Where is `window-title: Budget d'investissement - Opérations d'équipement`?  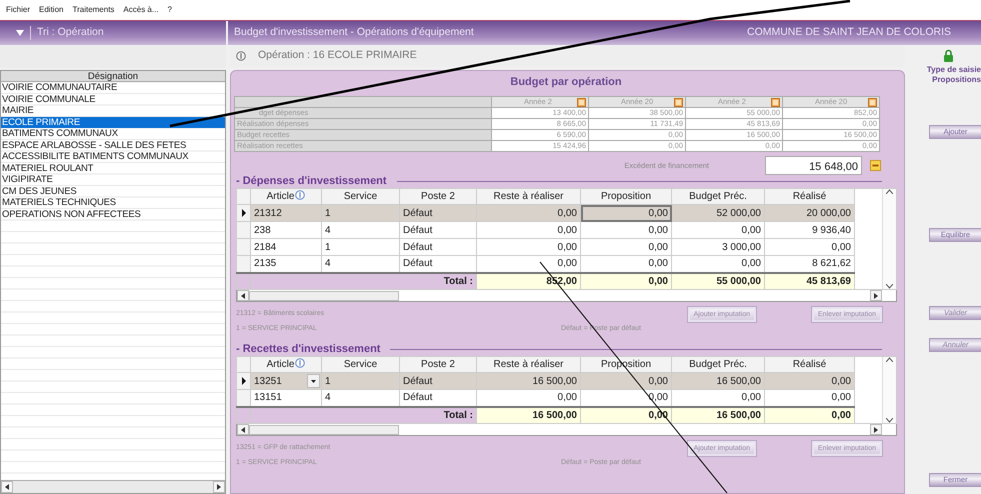 window-title: Budget d'investissement - Opérations d'équipement is located at coordinates (354, 32).